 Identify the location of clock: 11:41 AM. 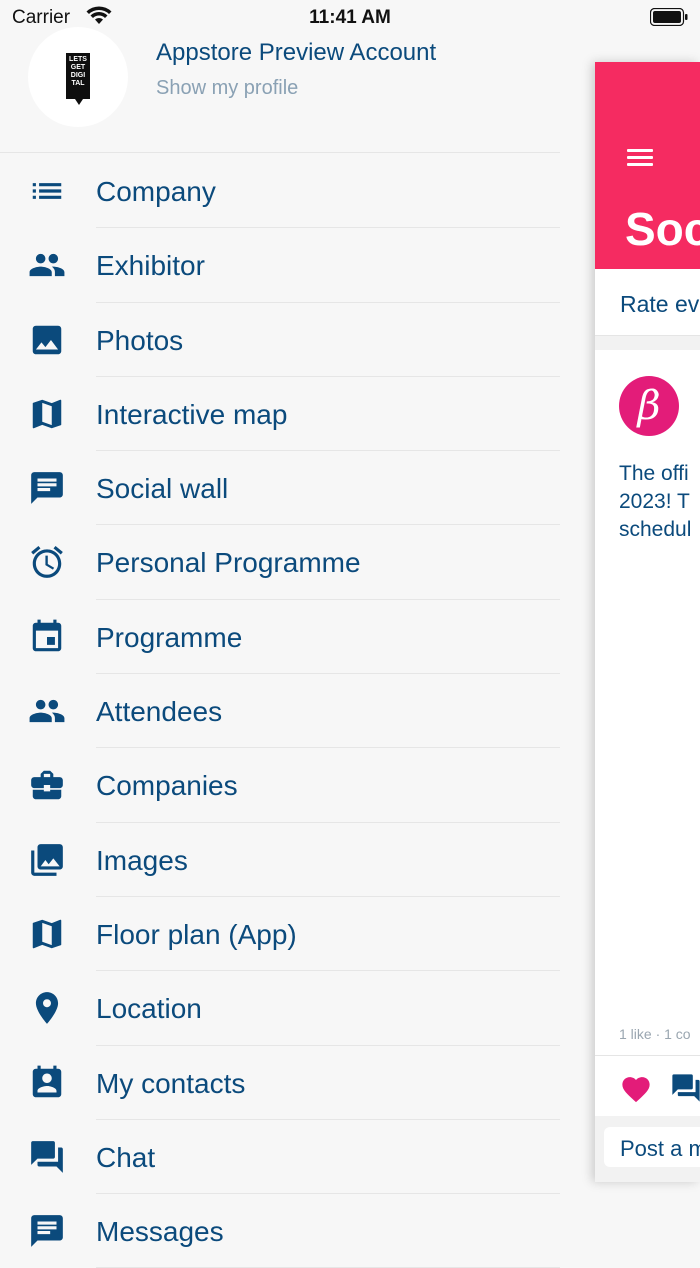
(350, 17).